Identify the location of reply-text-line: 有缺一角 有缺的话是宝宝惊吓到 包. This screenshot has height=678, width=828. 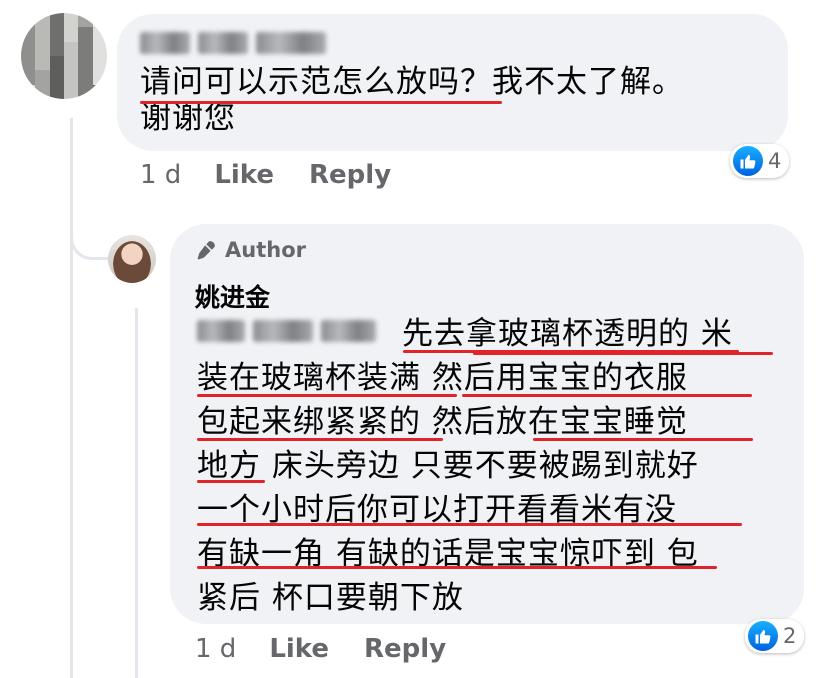
(448, 554).